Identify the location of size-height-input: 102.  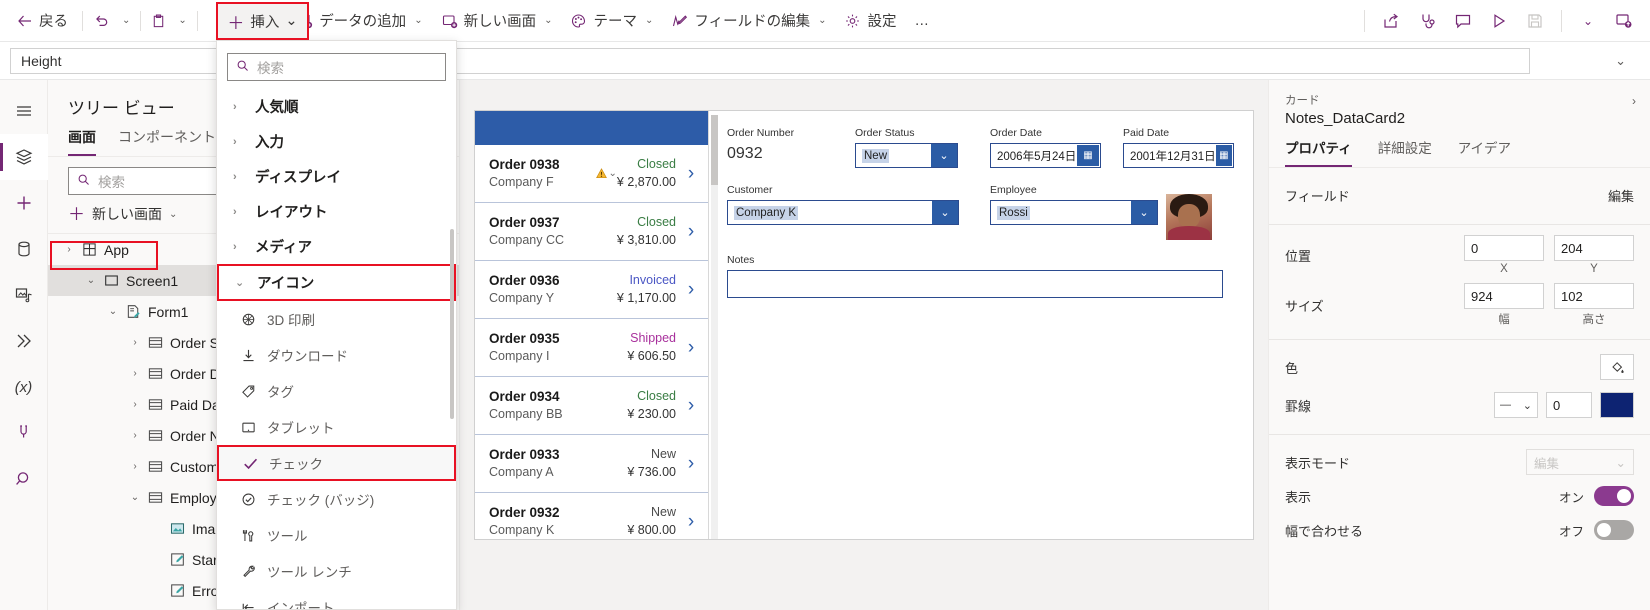
(1594, 296).